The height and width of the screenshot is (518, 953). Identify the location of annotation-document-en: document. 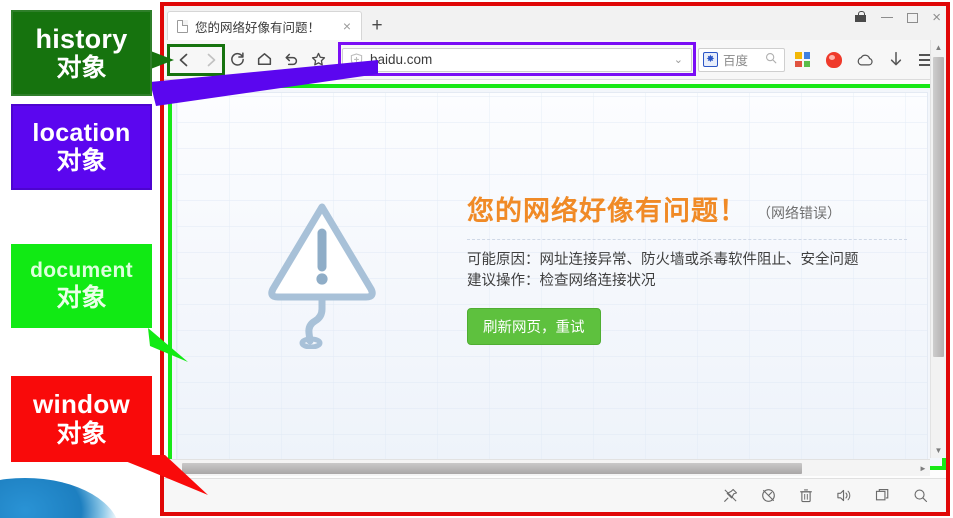
(81, 271).